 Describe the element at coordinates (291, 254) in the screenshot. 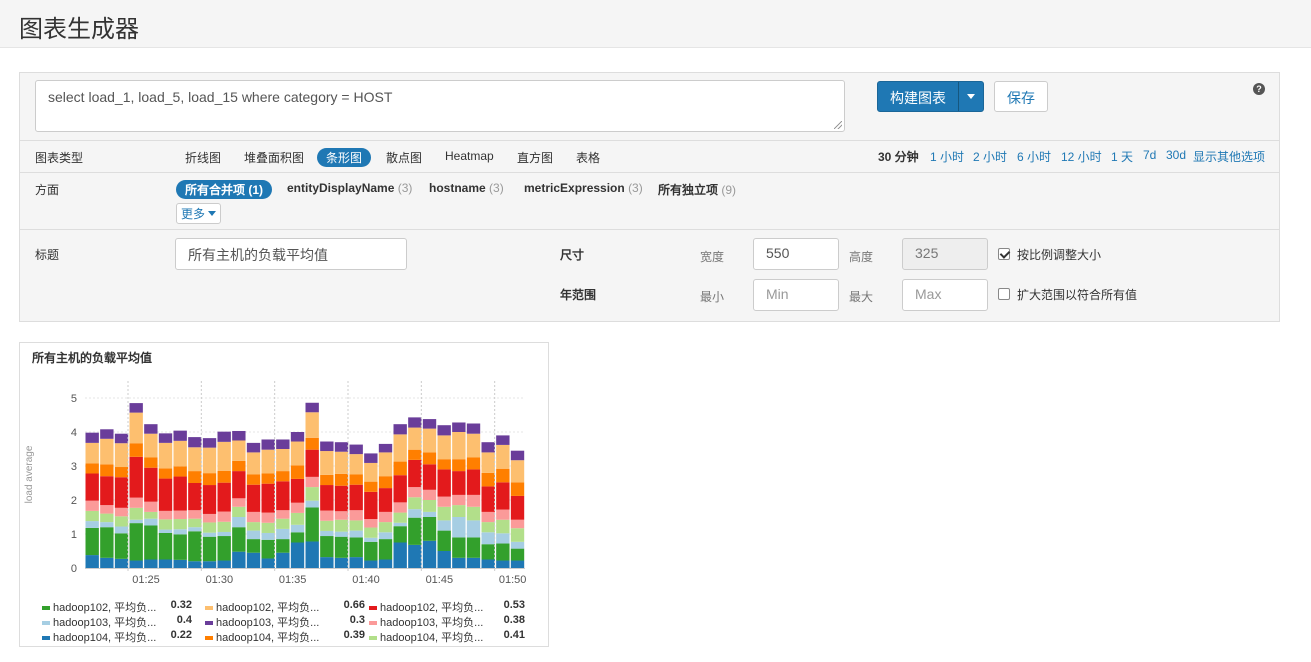

I see `chart-title-input: 所有主机的负载平均值` at that location.